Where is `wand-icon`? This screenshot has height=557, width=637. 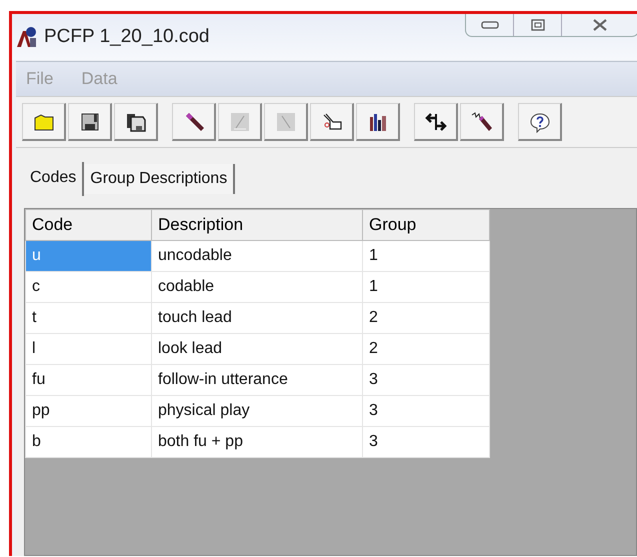
wand-icon is located at coordinates (481, 121).